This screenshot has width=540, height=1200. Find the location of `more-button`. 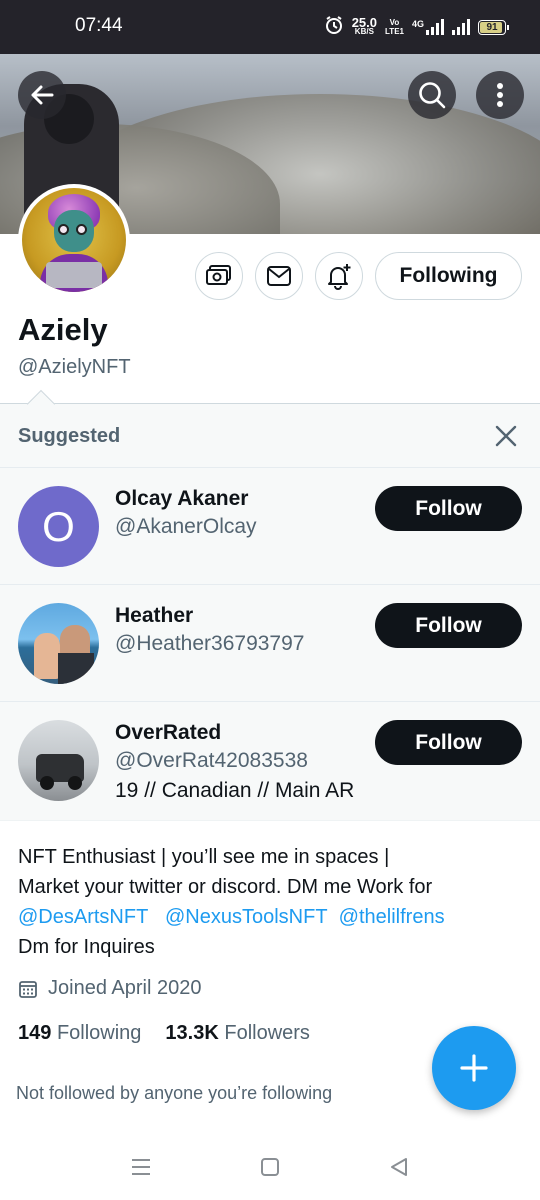

more-button is located at coordinates (500, 95).